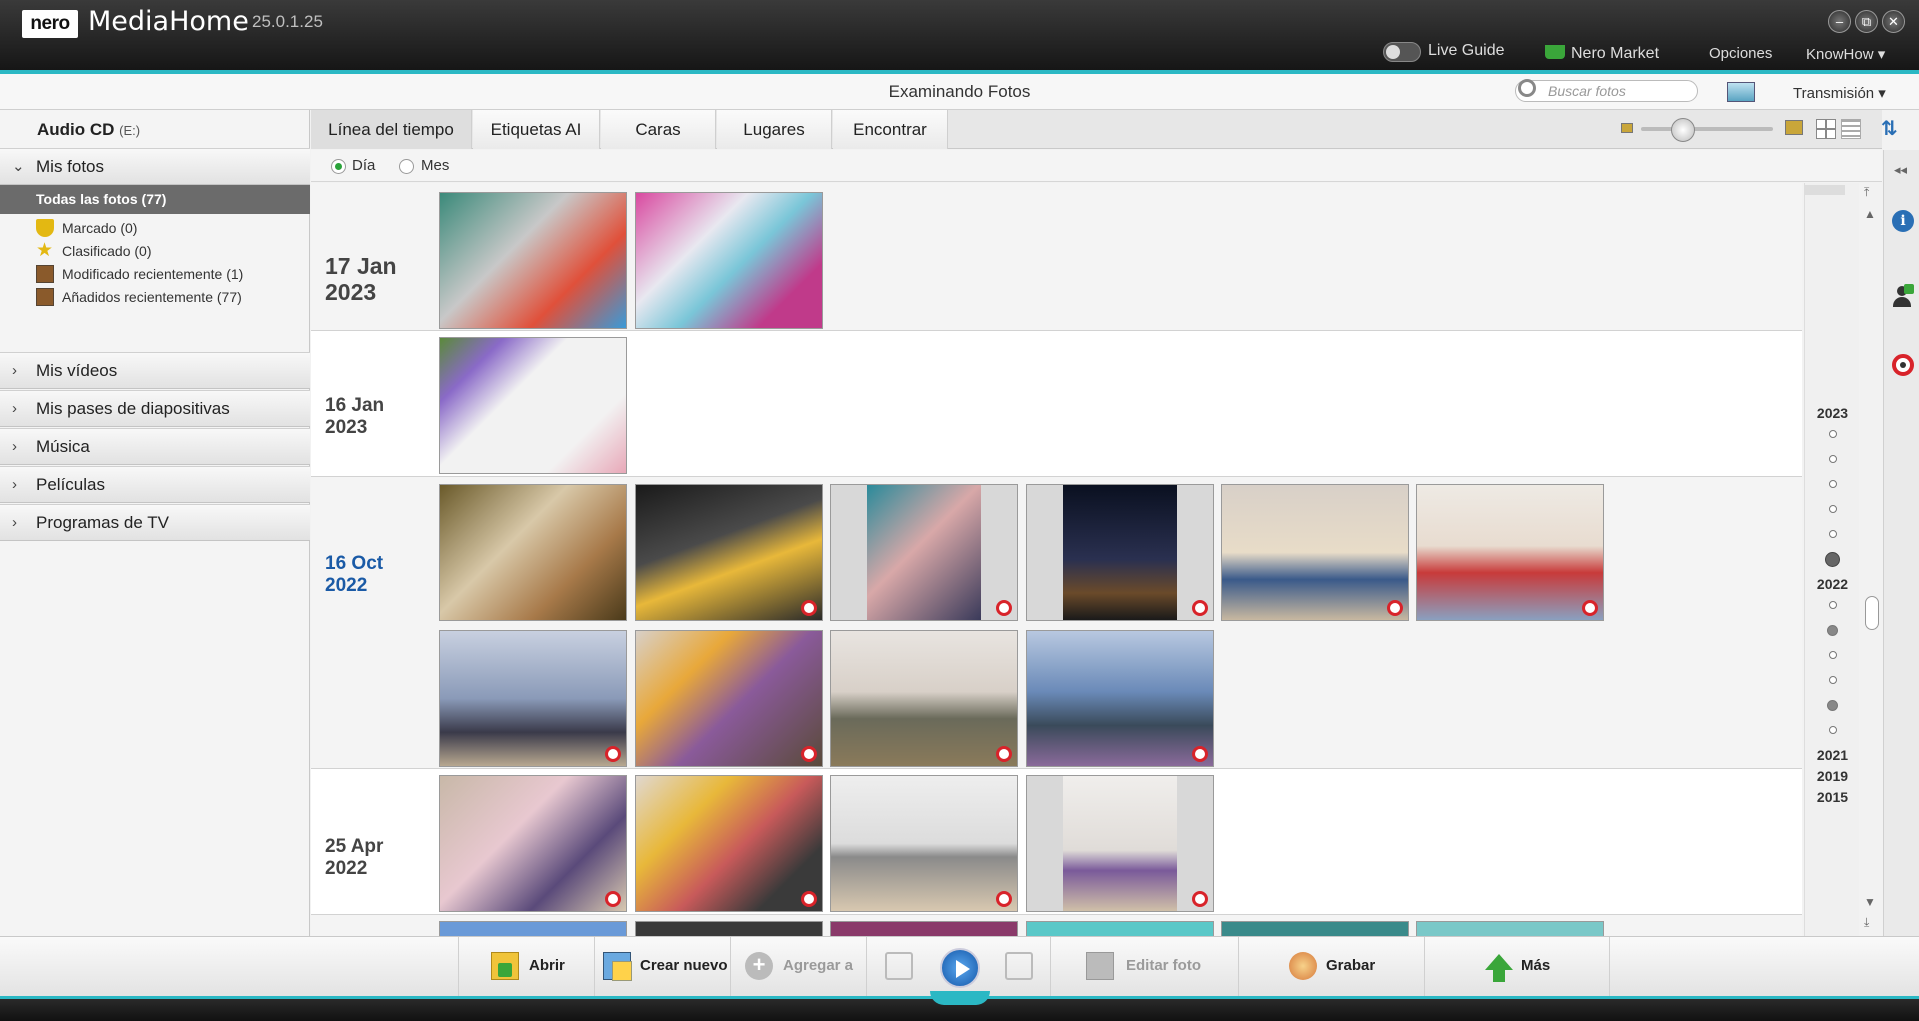  Describe the element at coordinates (1893, 21) in the screenshot. I see `close-button: ✕` at that location.